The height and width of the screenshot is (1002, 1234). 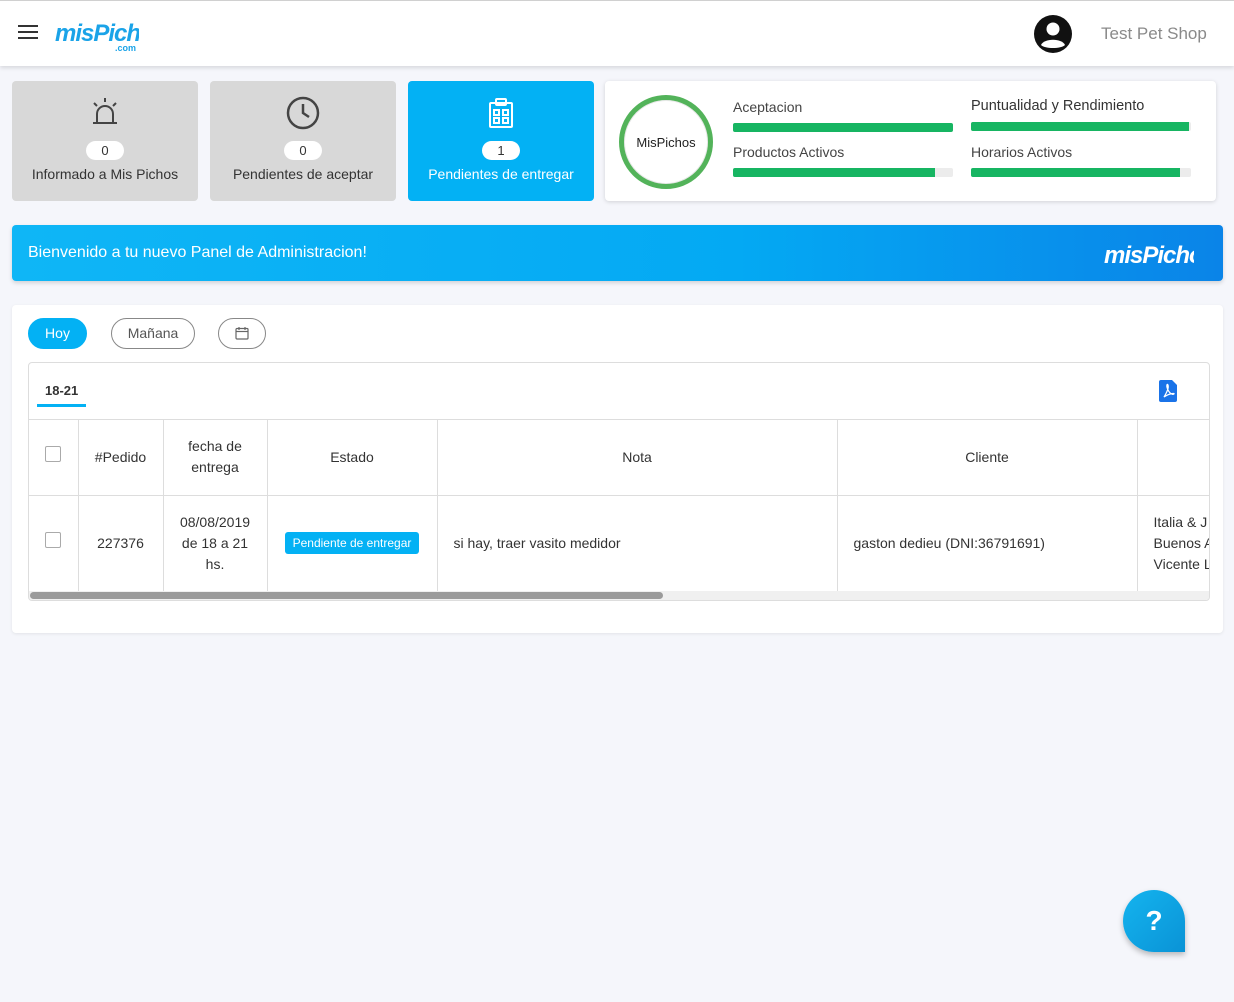 I want to click on stat-card-pendientes-entregar: 1 Pendientes de entregar, so click(x=501, y=141).